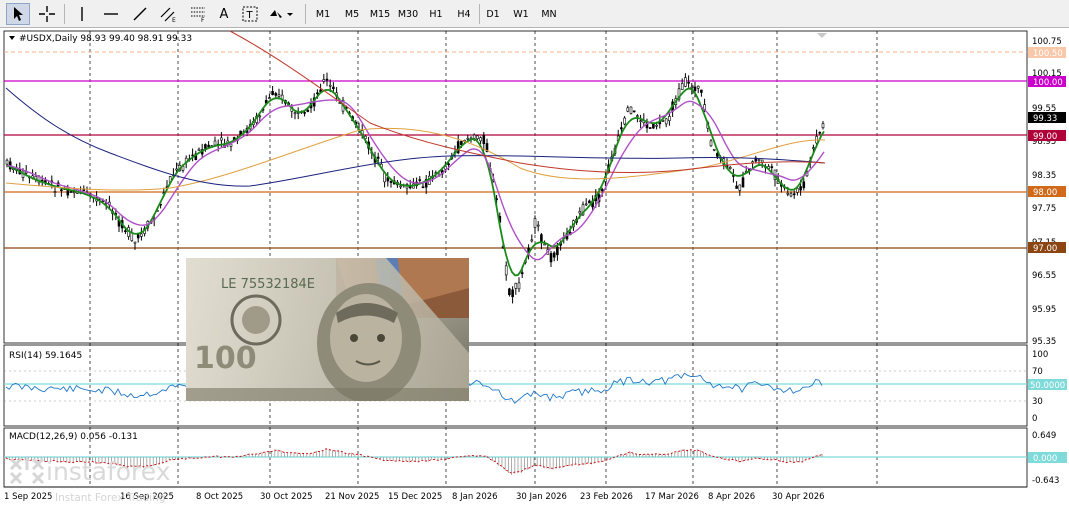  What do you see at coordinates (1044, 176) in the screenshot?
I see `price-tick: 98.35` at bounding box center [1044, 176].